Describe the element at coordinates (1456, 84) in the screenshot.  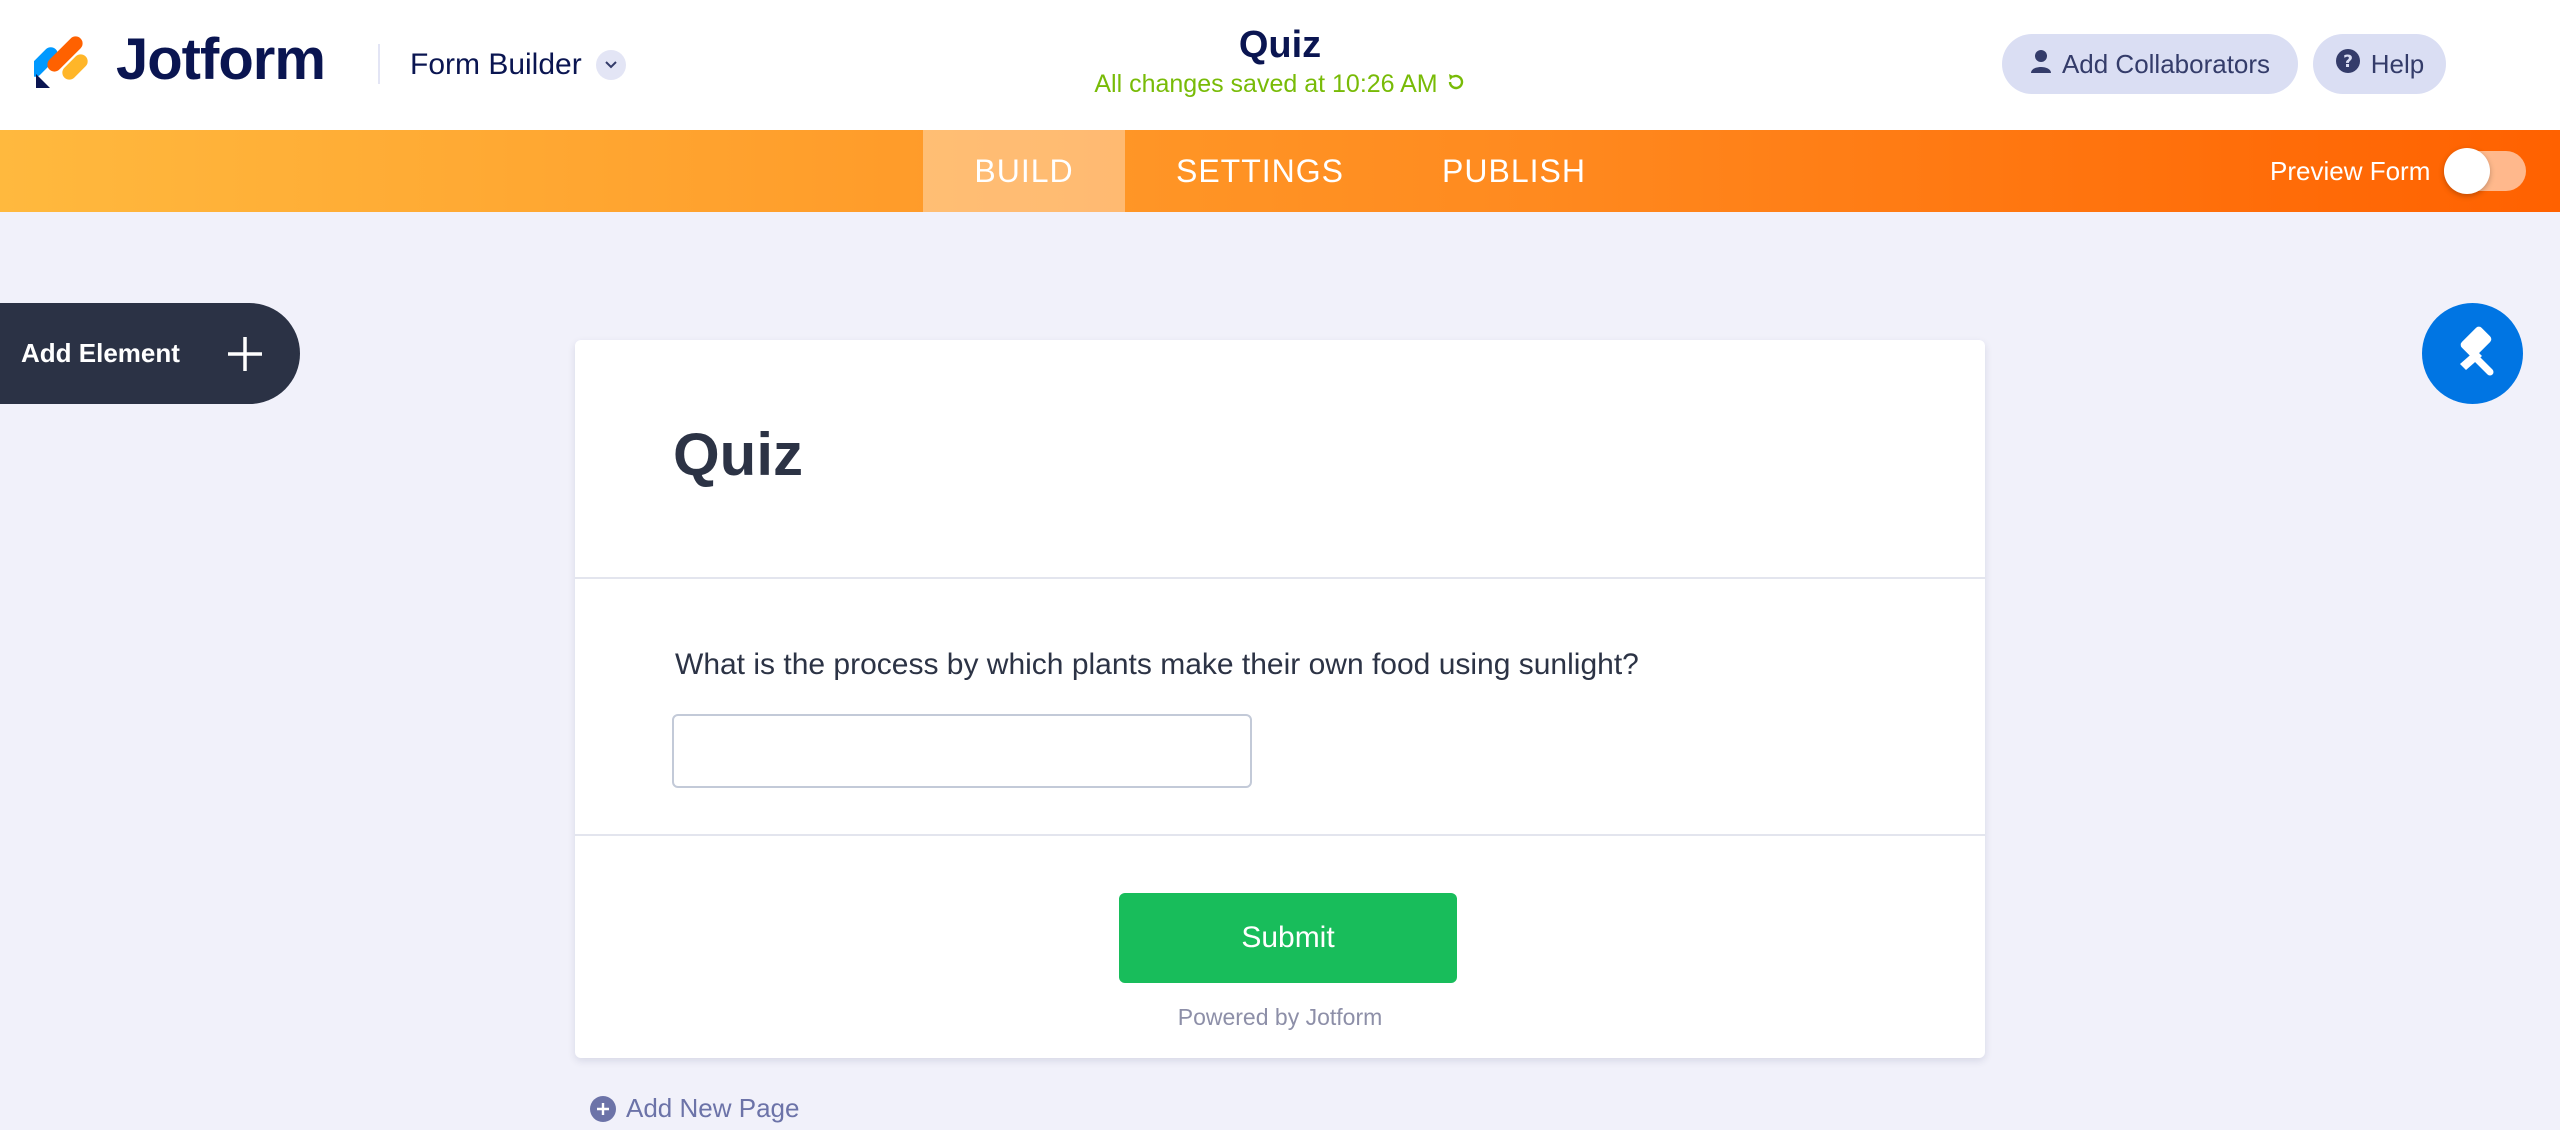
I see `refresh-icon` at that location.